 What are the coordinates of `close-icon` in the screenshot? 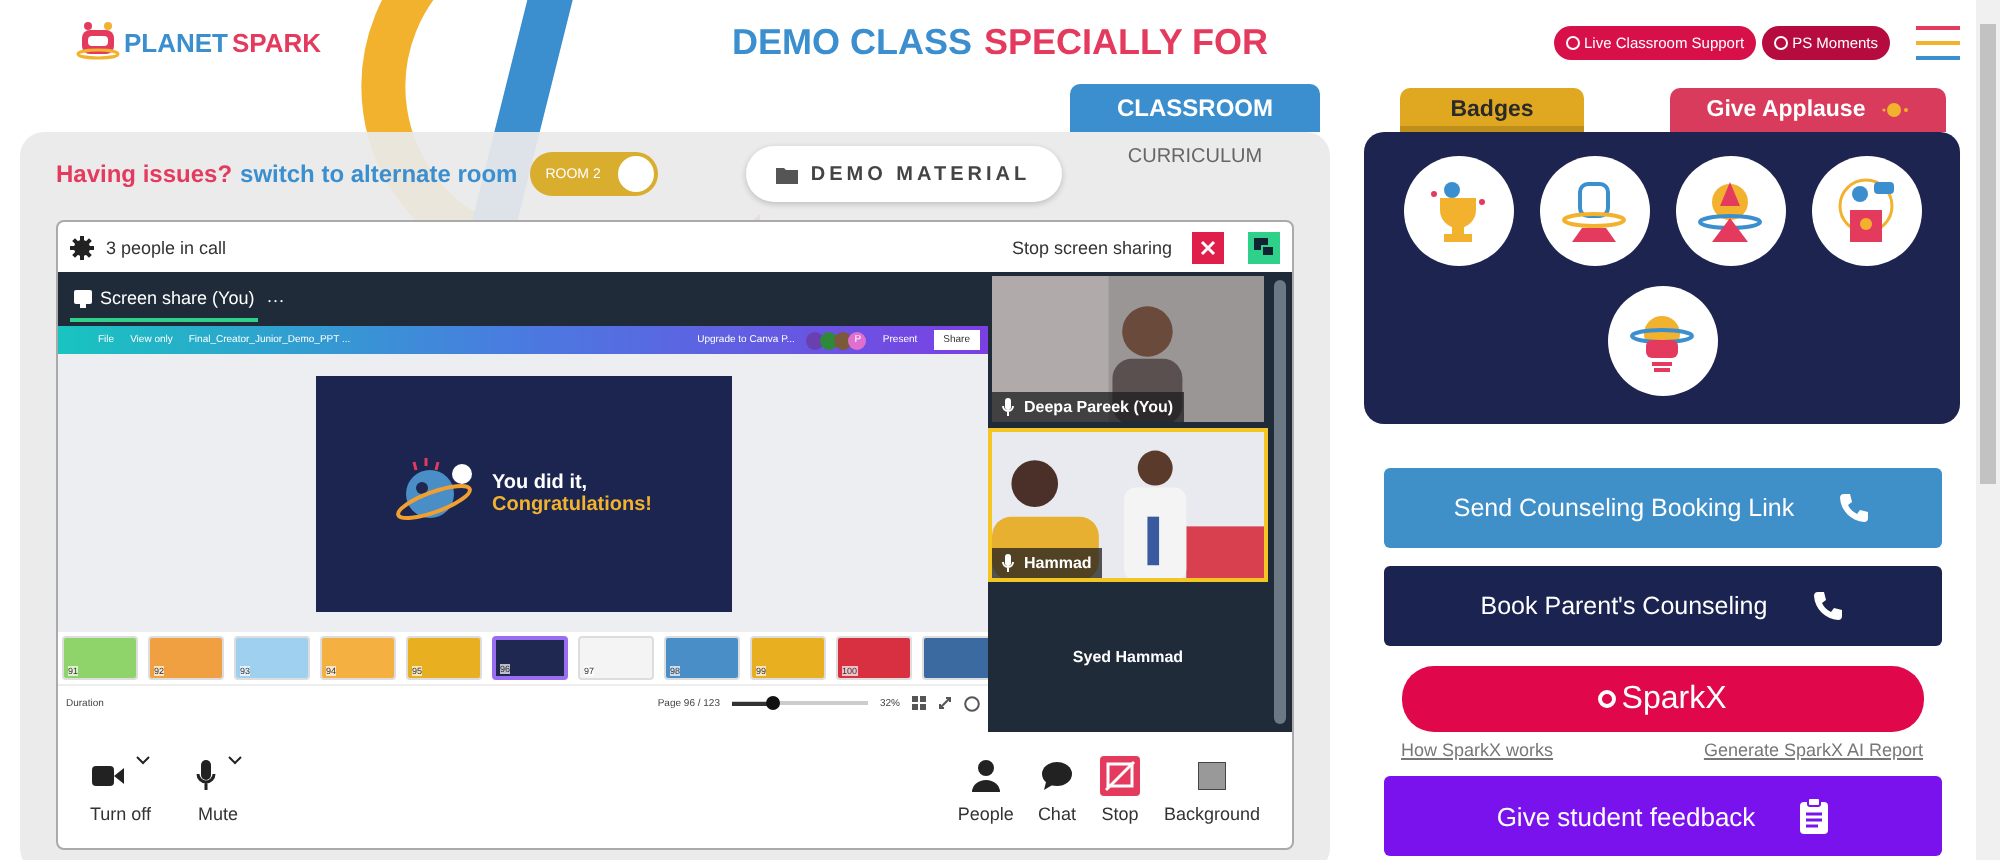 It's located at (1208, 247).